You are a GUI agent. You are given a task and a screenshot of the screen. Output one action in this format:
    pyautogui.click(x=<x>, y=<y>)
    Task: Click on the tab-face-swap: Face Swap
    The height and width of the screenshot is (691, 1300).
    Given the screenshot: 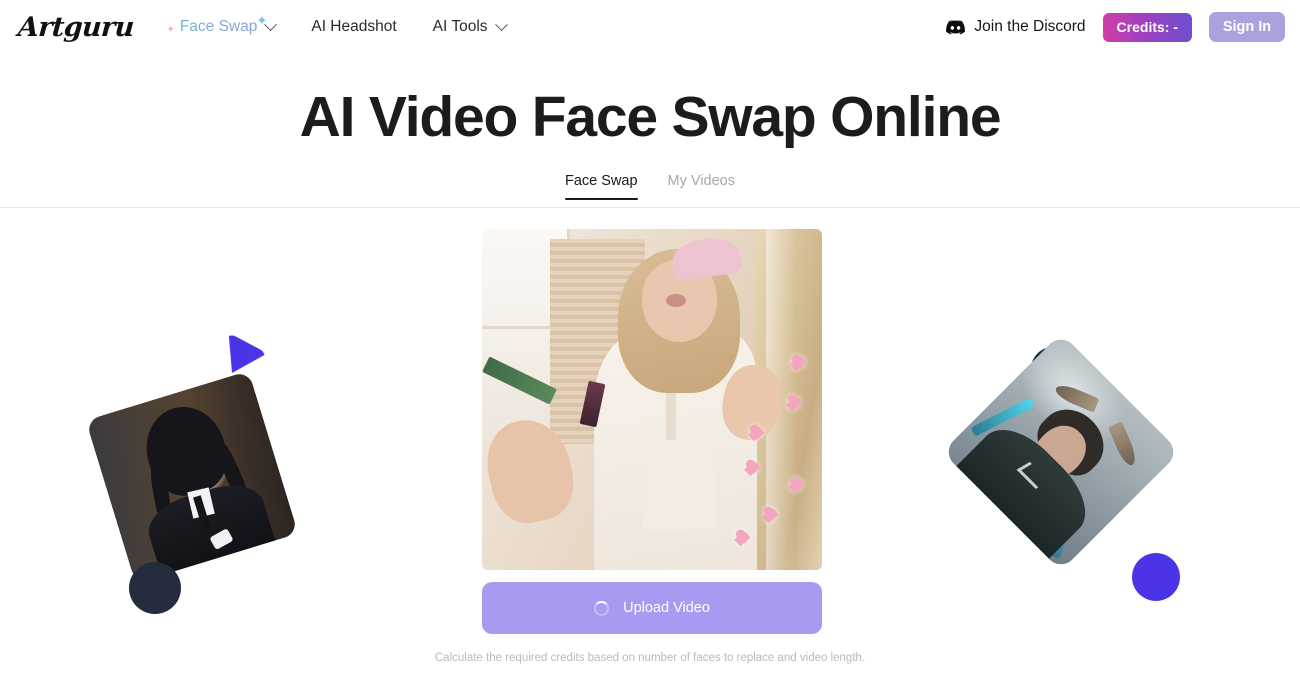 What is the action you would take?
    pyautogui.click(x=601, y=186)
    